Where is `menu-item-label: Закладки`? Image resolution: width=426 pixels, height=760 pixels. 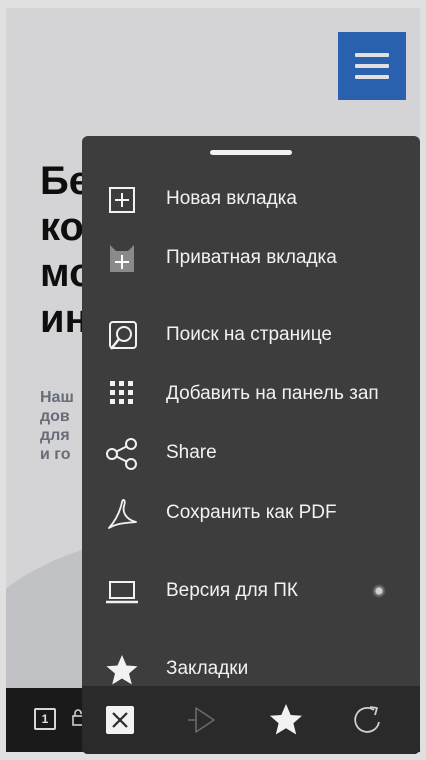
menu-item-label: Закладки is located at coordinates (207, 668).